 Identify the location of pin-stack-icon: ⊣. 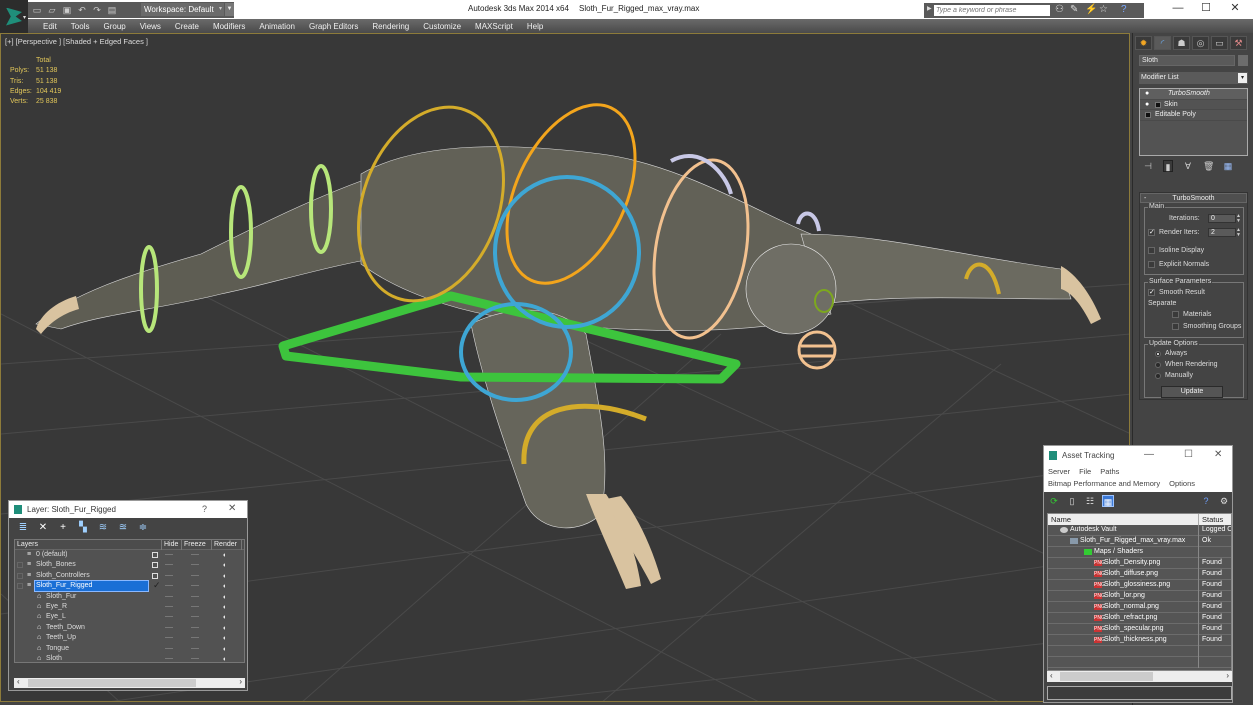
(1148, 166).